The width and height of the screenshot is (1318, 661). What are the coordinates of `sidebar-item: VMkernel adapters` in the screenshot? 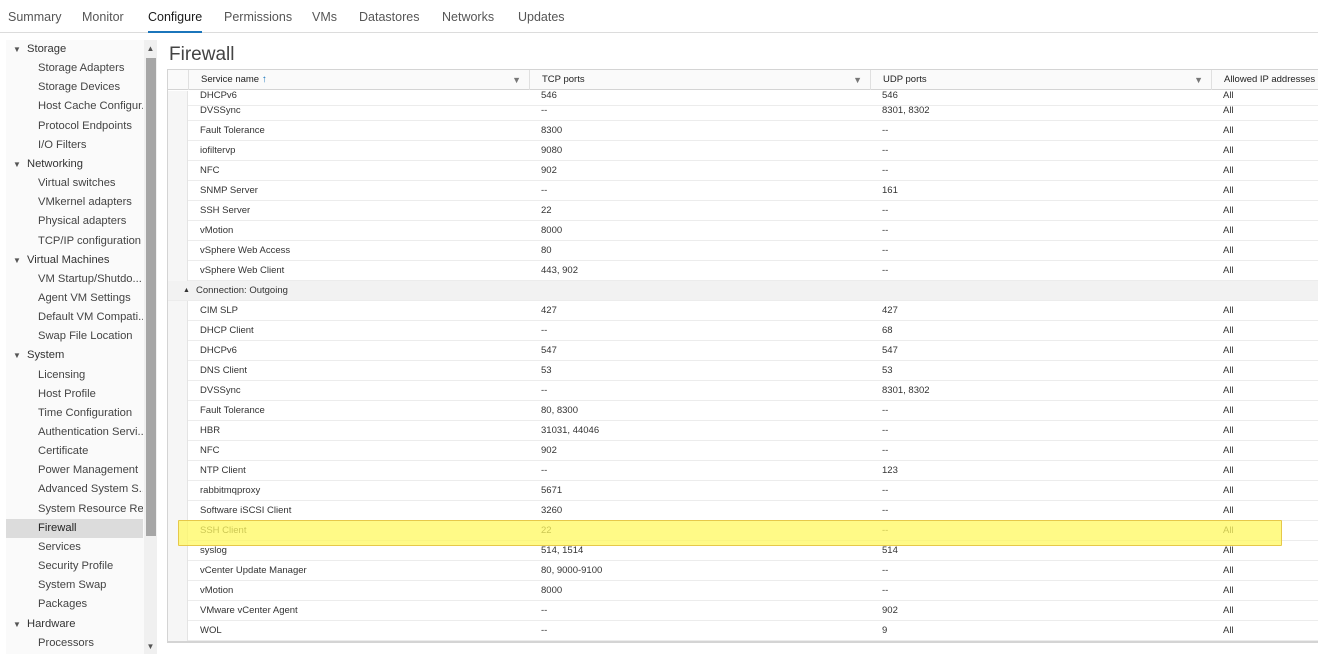 It's located at (74, 202).